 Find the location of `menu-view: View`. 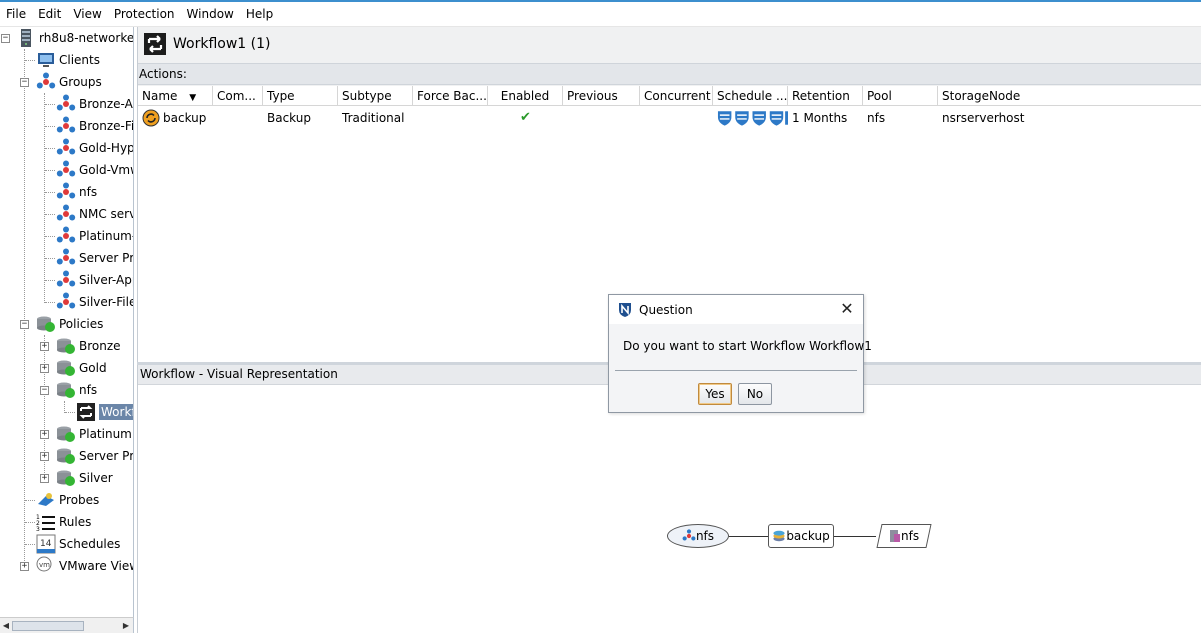

menu-view: View is located at coordinates (89, 14).